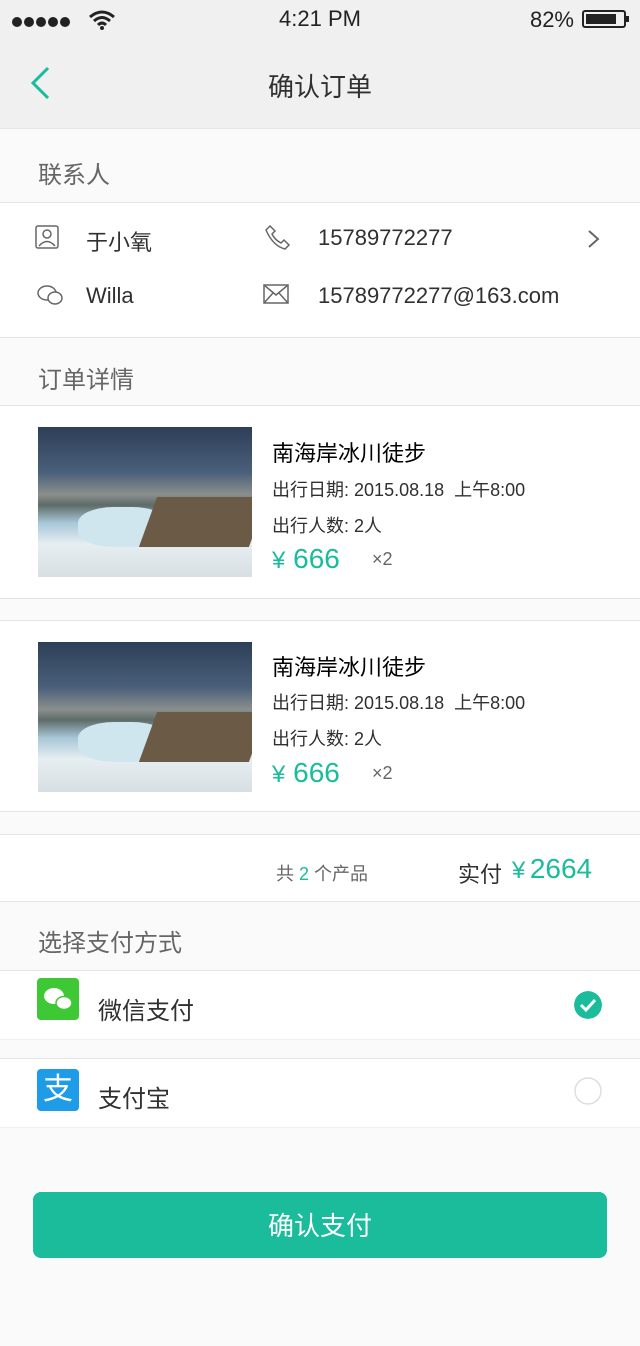  What do you see at coordinates (278, 237) in the screenshot?
I see `phone-icon` at bounding box center [278, 237].